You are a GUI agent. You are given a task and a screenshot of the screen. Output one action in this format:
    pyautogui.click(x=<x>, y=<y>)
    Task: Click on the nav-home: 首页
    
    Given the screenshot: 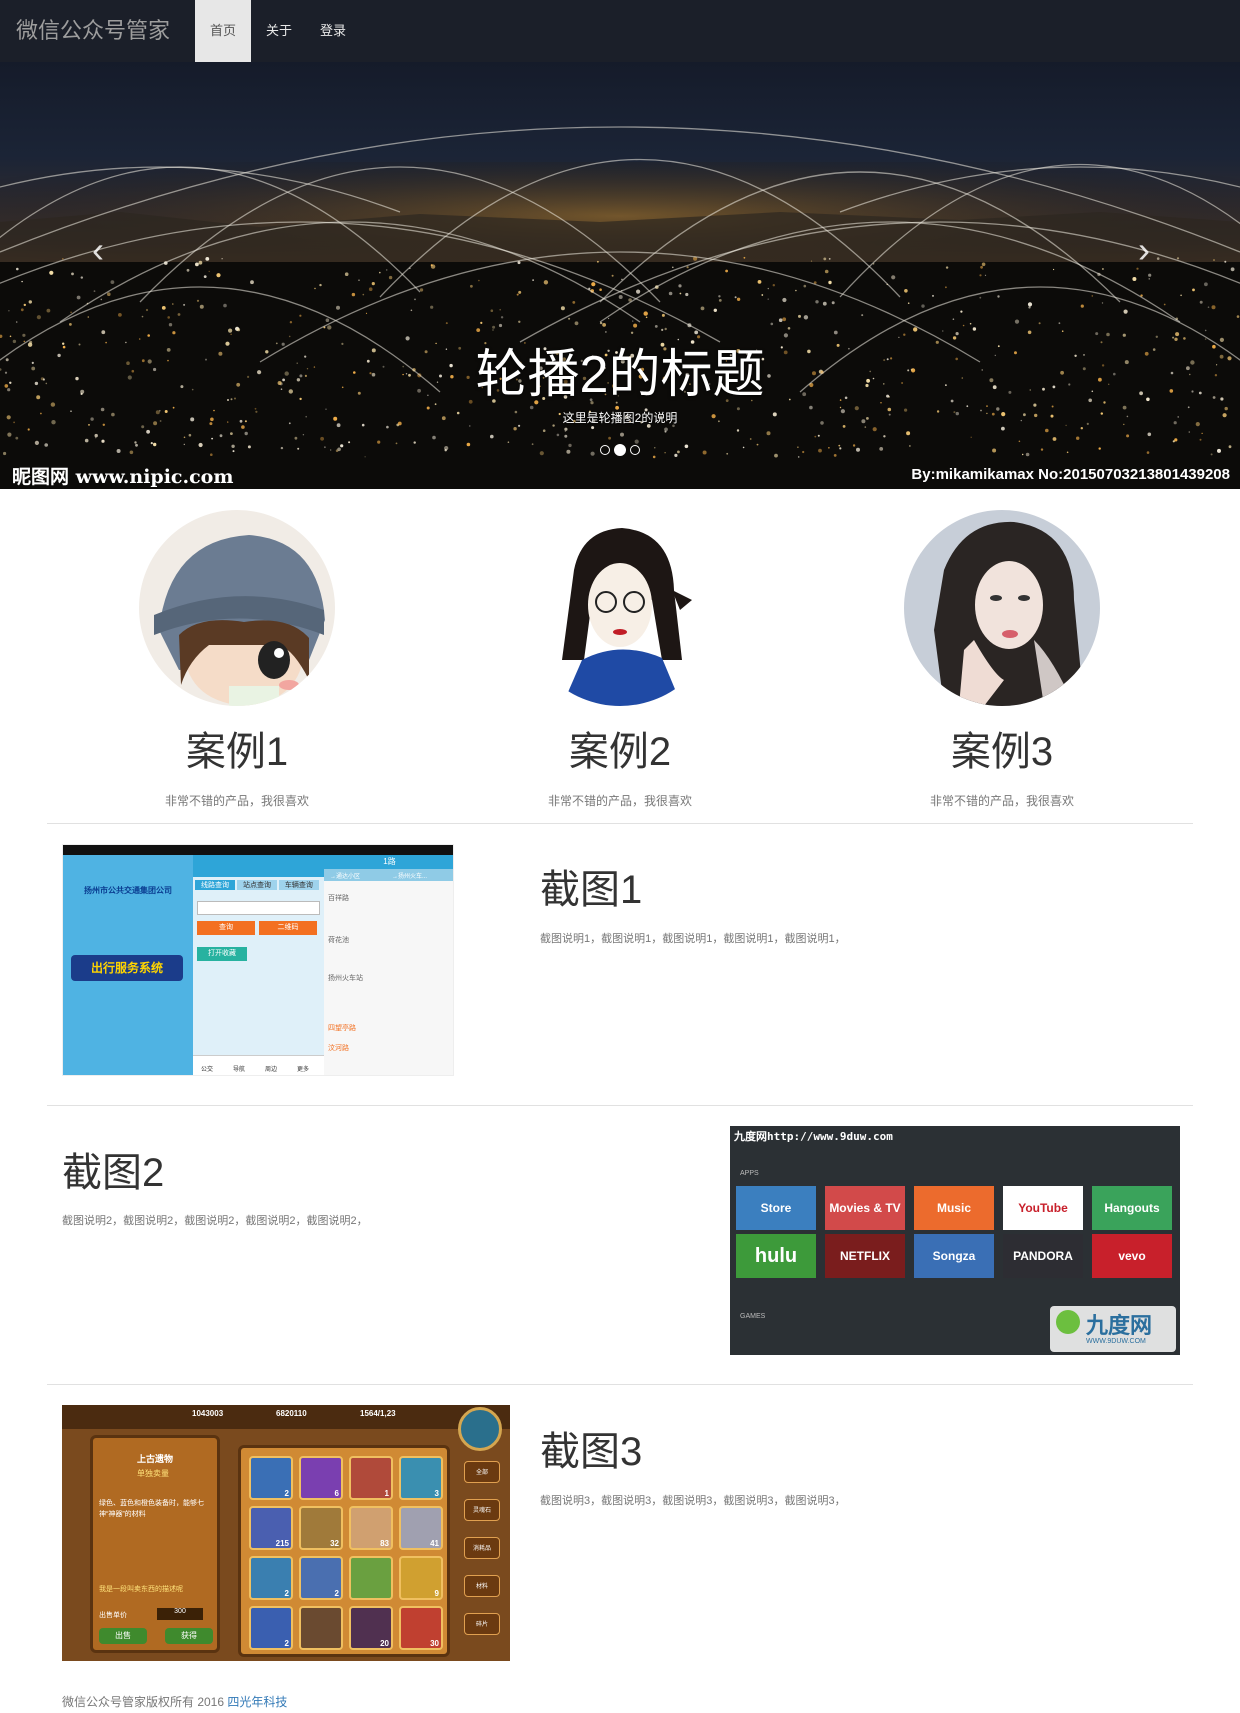 What is the action you would take?
    pyautogui.click(x=223, y=31)
    